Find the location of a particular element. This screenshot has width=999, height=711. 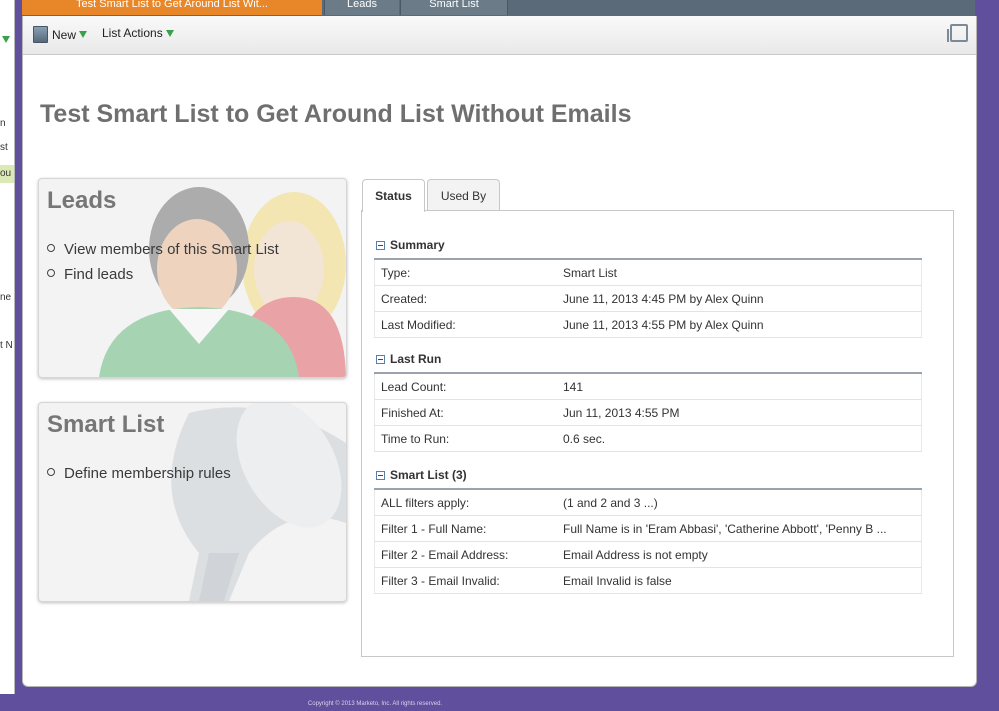

filter-key: ALL filters apply: is located at coordinates (465, 502).